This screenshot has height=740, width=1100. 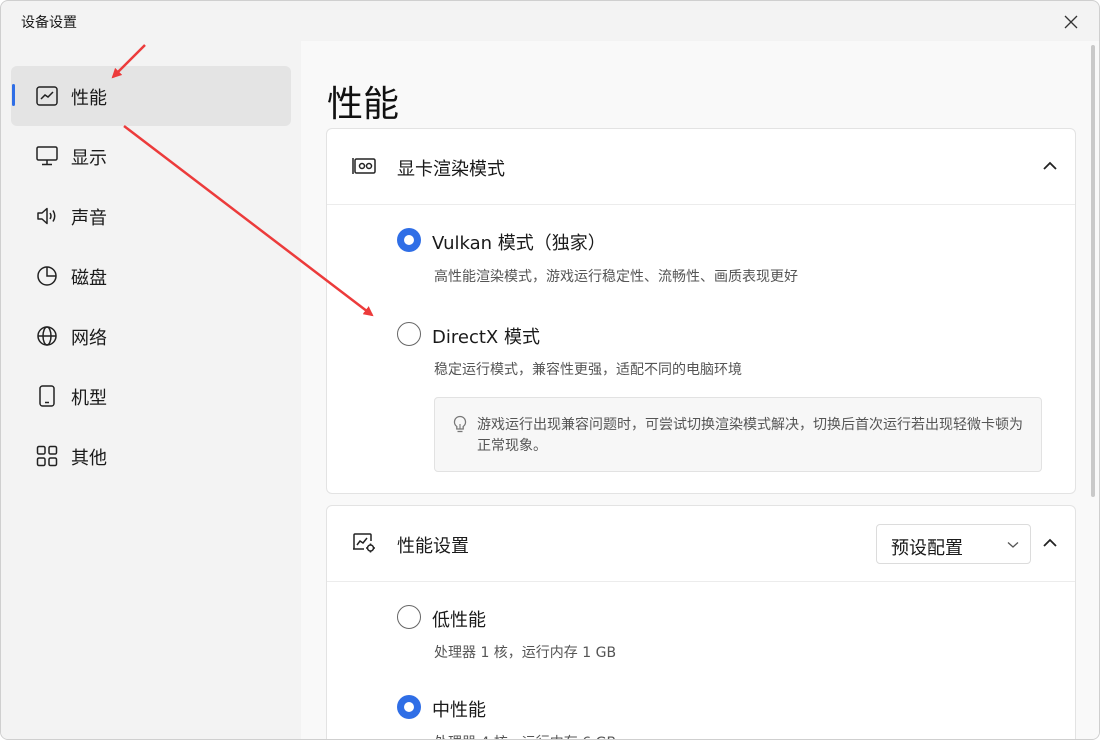 I want to click on page-title: 性能, so click(x=363, y=104).